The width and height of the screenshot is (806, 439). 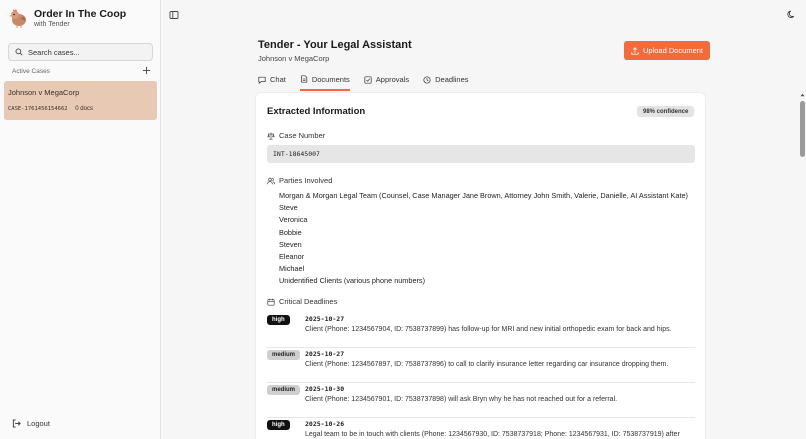 I want to click on tab-chat: Chat, so click(x=272, y=79).